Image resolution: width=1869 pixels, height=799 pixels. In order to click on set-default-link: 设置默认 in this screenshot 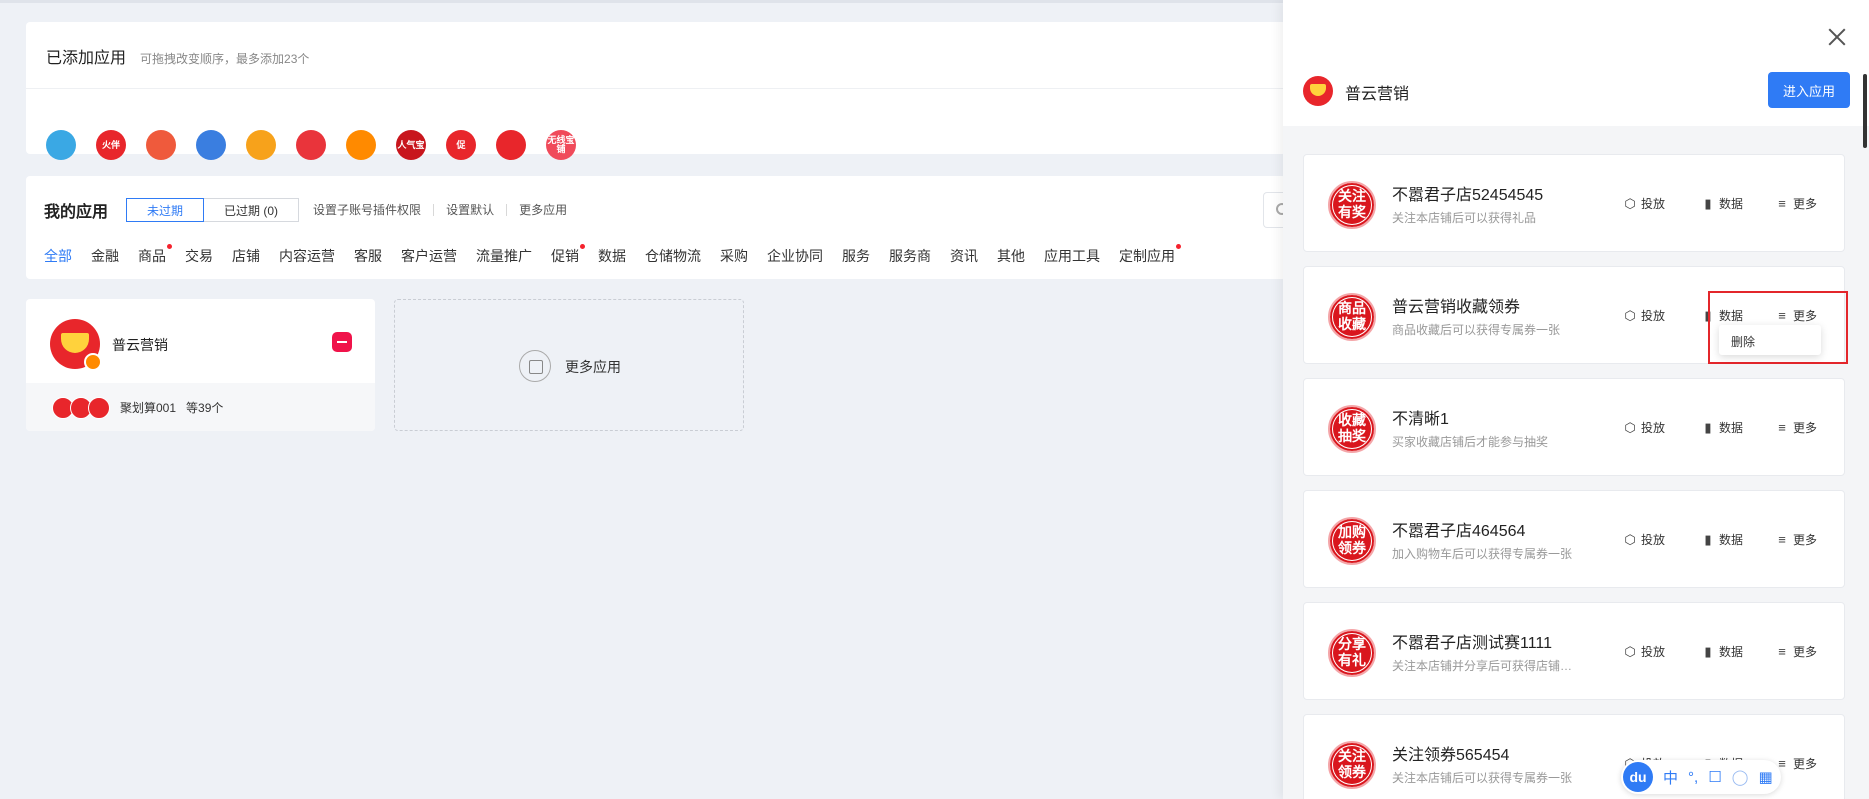, I will do `click(469, 210)`.